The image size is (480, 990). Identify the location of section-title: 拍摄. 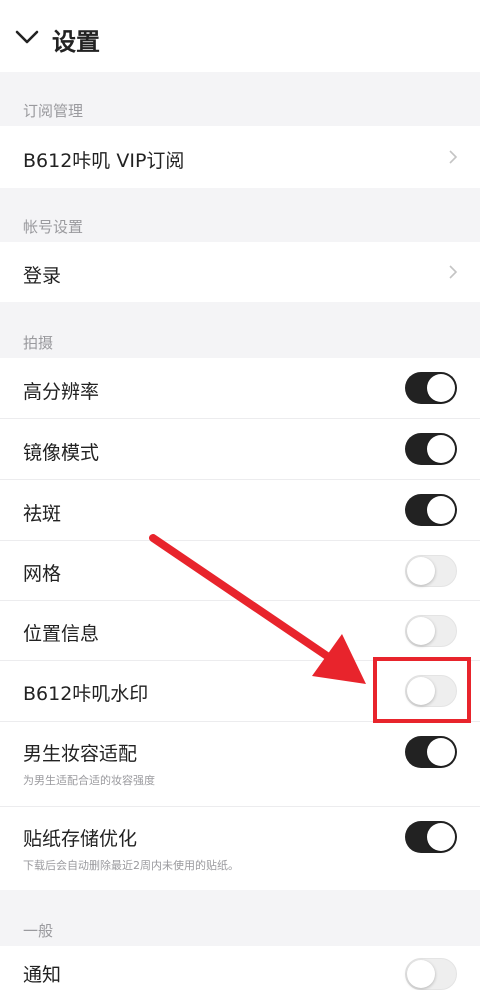
(38, 343).